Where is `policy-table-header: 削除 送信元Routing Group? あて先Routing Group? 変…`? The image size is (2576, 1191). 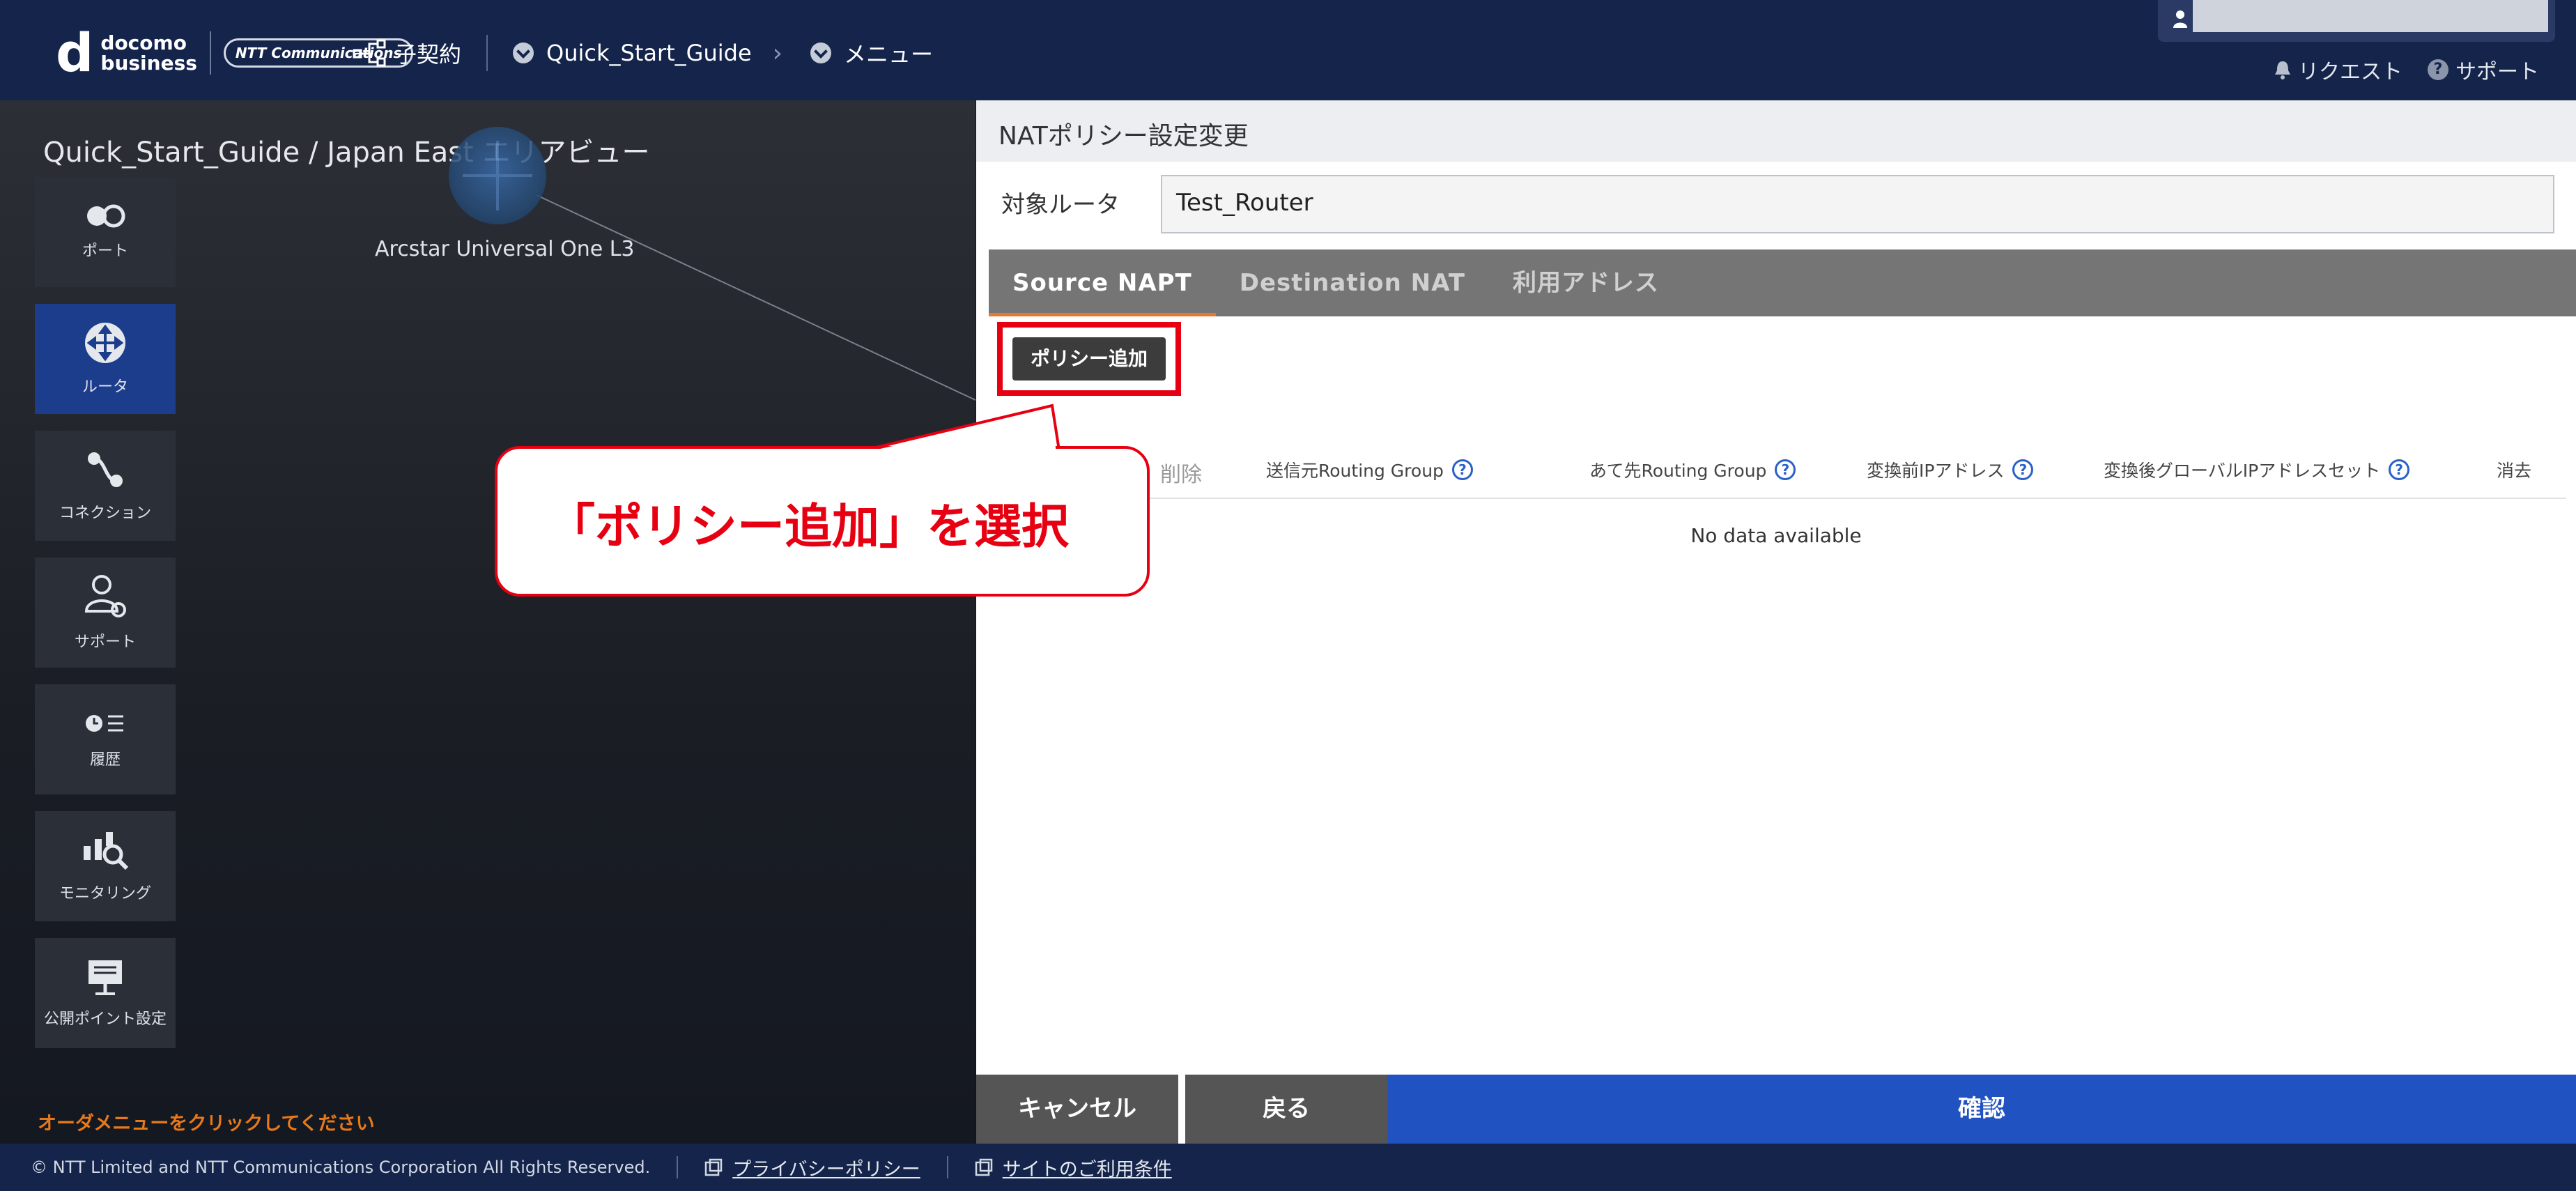
policy-table-header: 削除 送信元Routing Group? あて先Routing Group? 変… is located at coordinates (1776, 470).